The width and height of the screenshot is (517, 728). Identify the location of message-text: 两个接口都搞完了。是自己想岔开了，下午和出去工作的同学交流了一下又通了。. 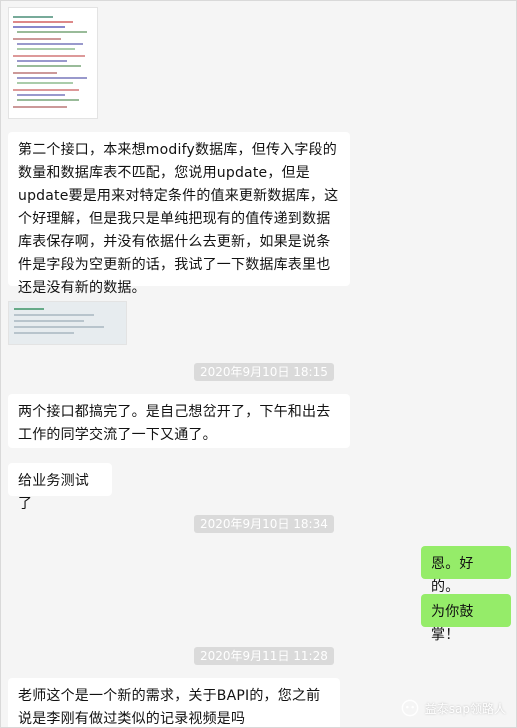
(174, 423).